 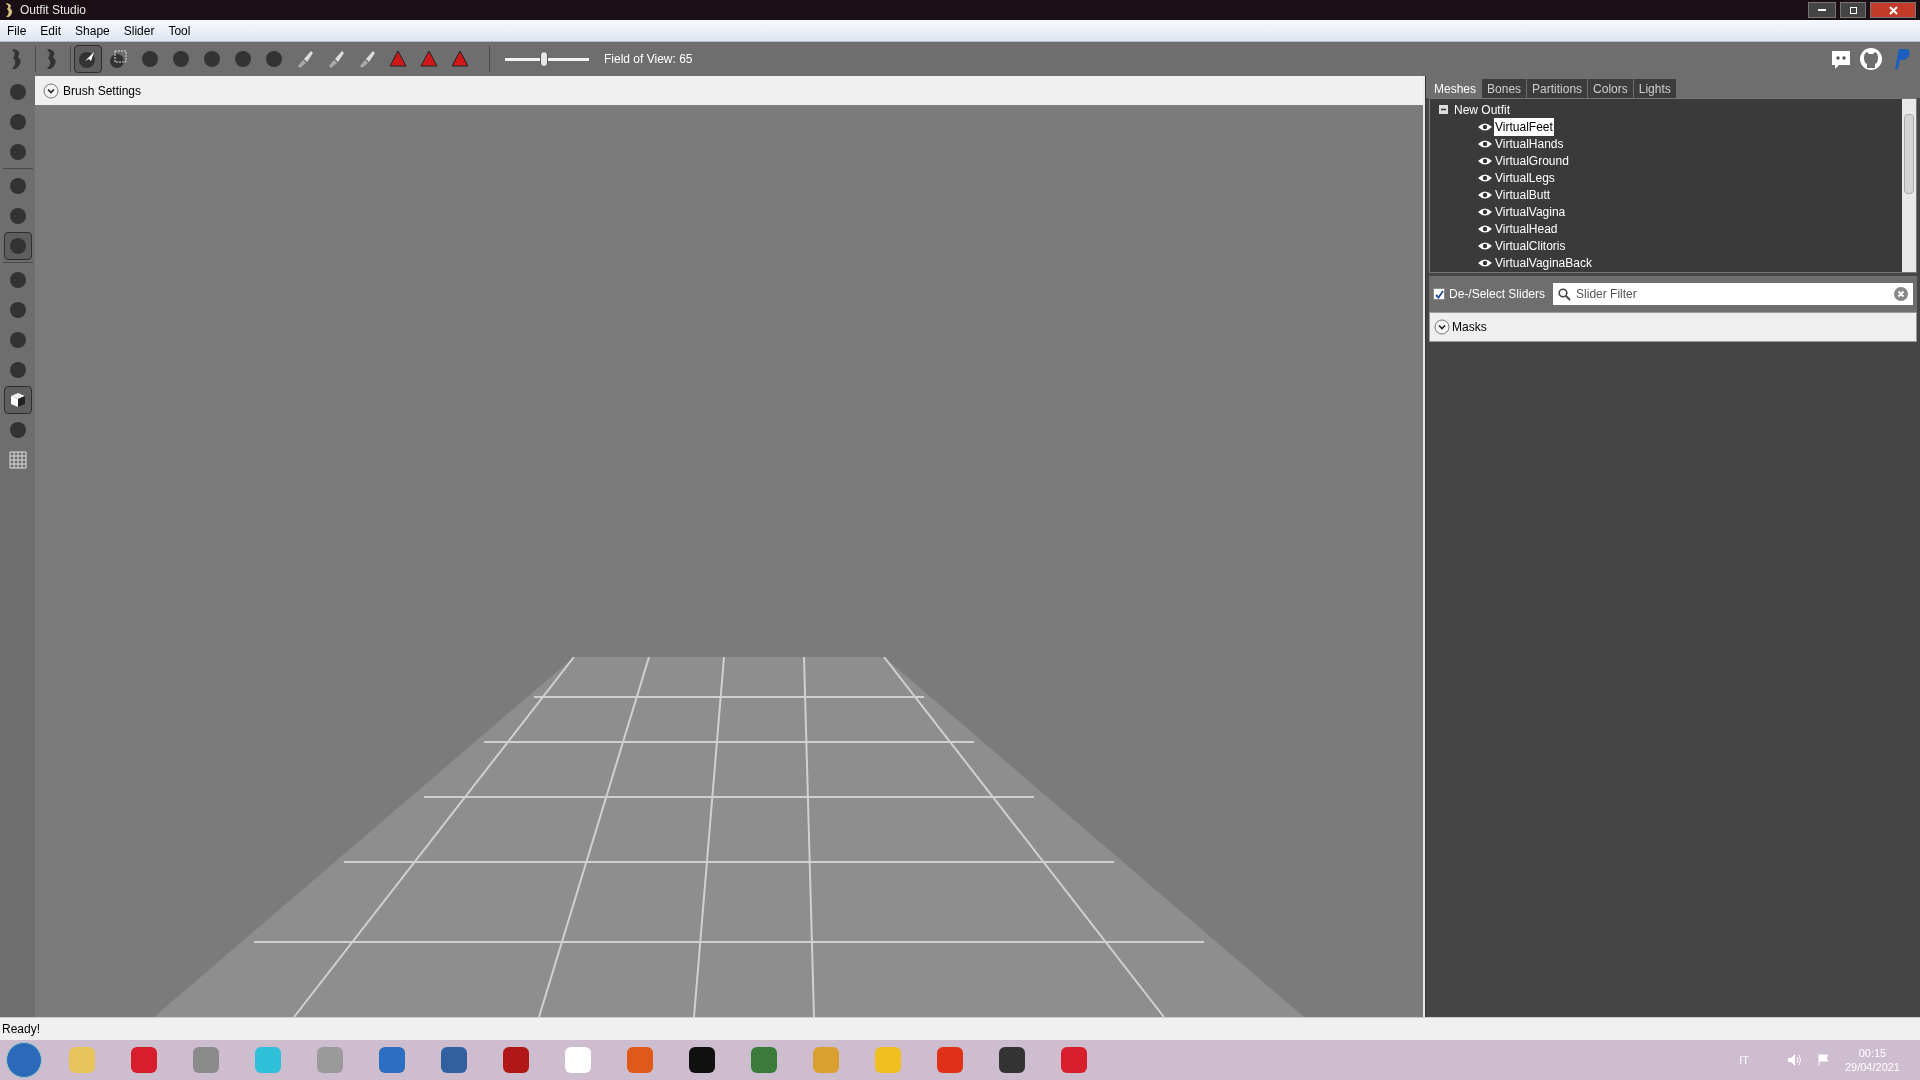 I want to click on masks-header: Masks, so click(x=1673, y=327).